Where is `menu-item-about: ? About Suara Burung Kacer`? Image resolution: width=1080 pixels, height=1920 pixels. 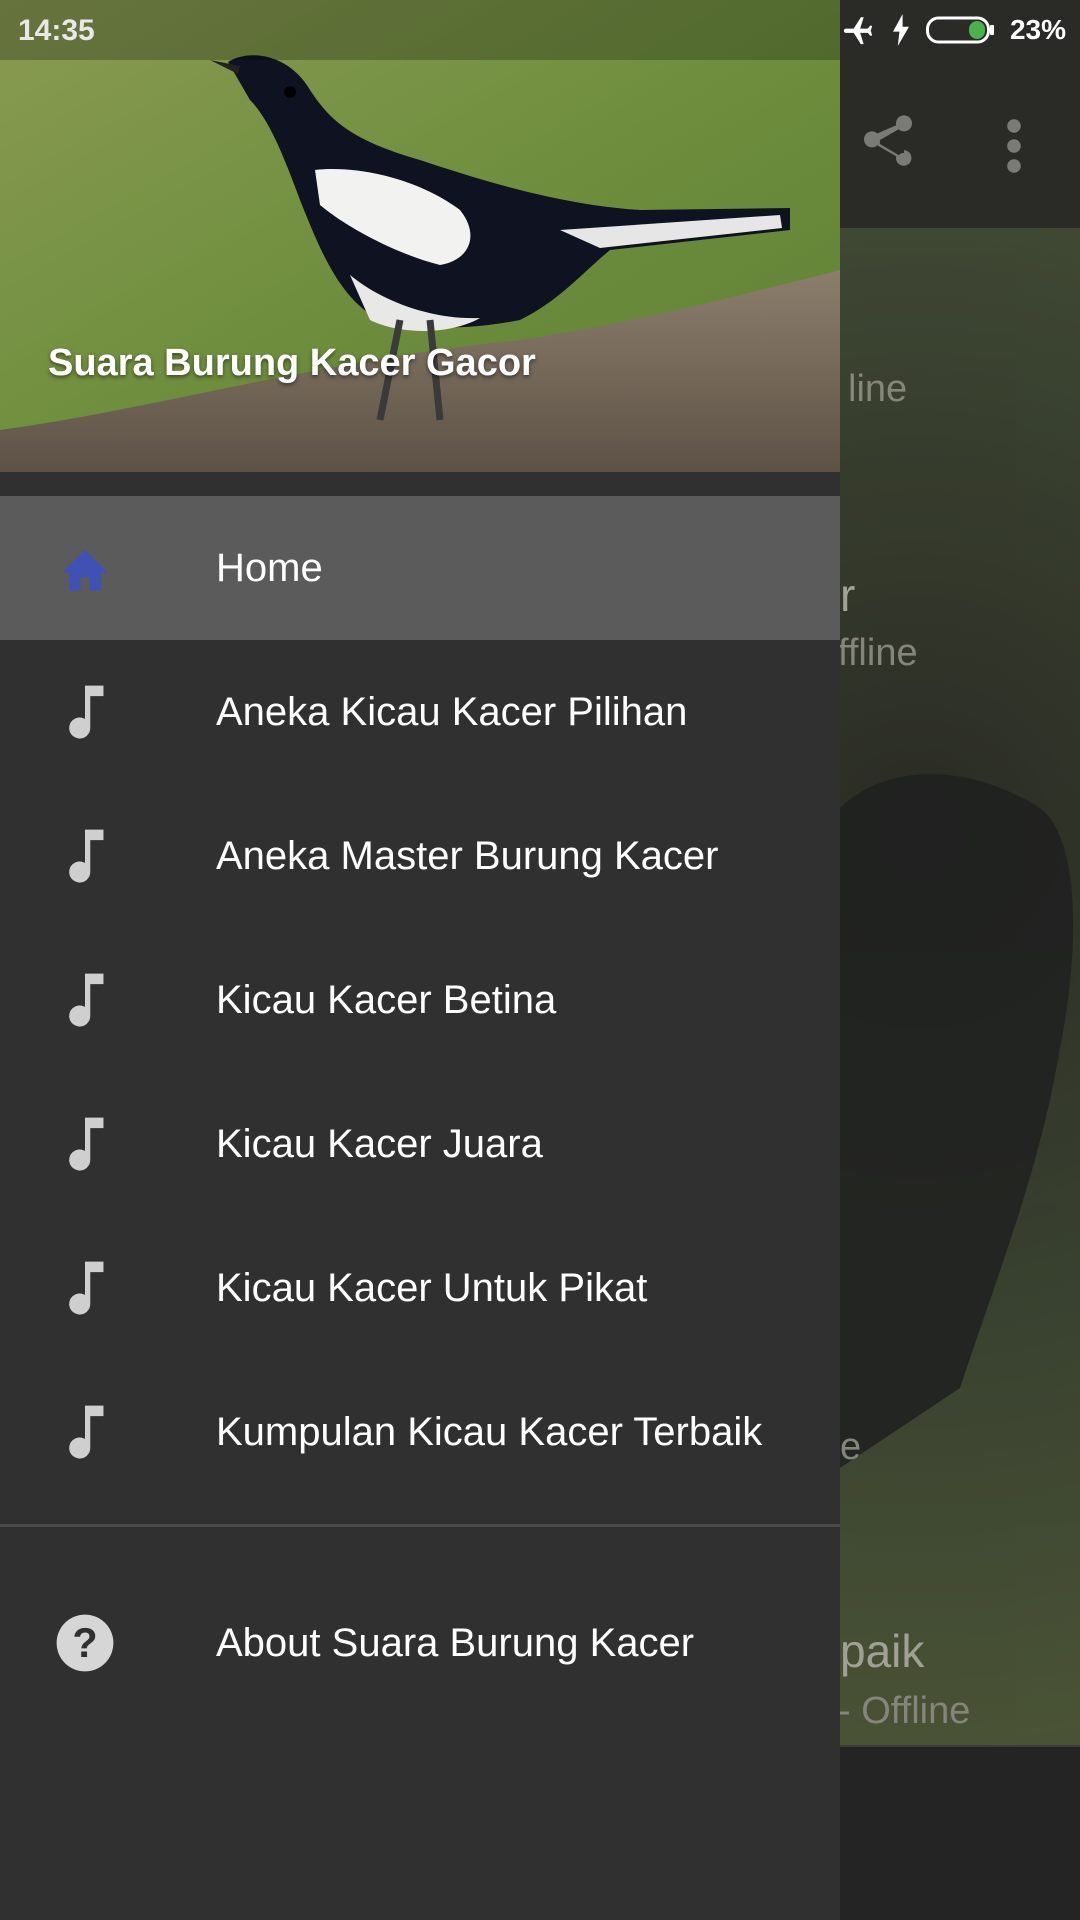
menu-item-about: ? About Suara Burung Kacer is located at coordinates (420, 1643).